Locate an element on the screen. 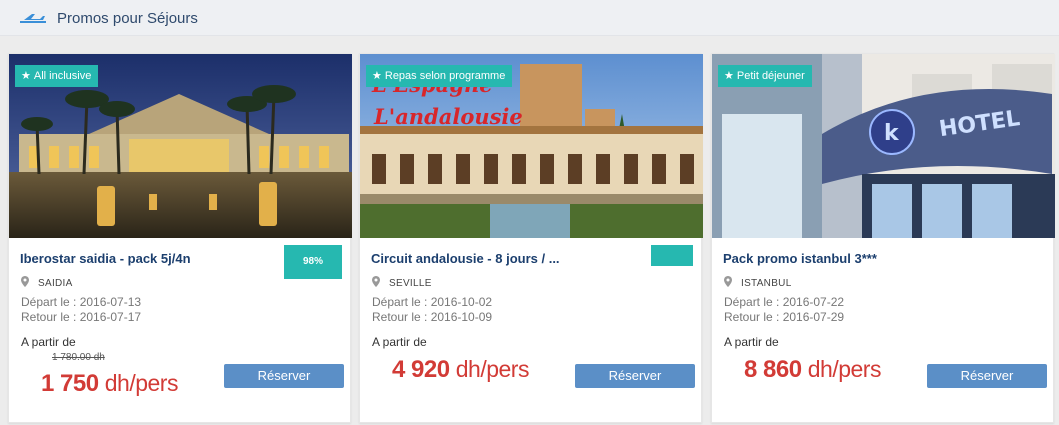 This screenshot has width=1059, height=425. board-badge: ★ All inclusive is located at coordinates (57, 76).